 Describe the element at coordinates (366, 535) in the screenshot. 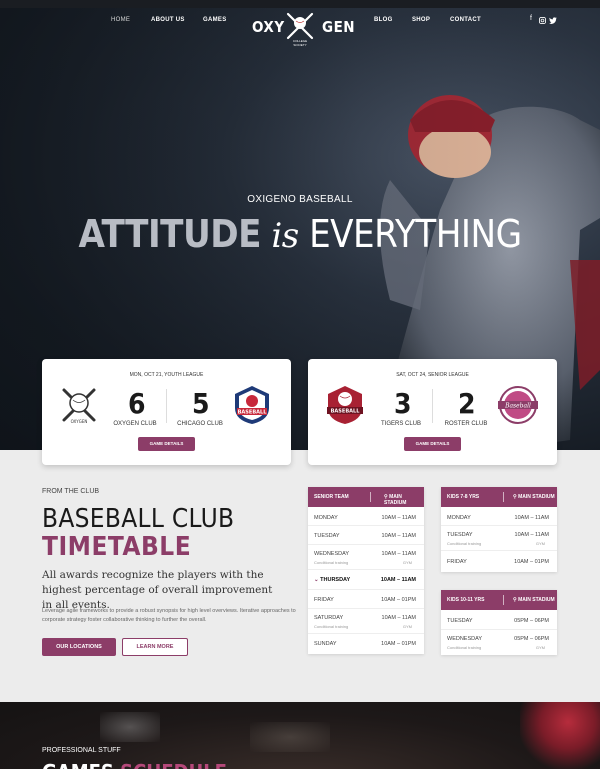

I see `schedule-row: TUESDAY 10AM – 11AM` at that location.